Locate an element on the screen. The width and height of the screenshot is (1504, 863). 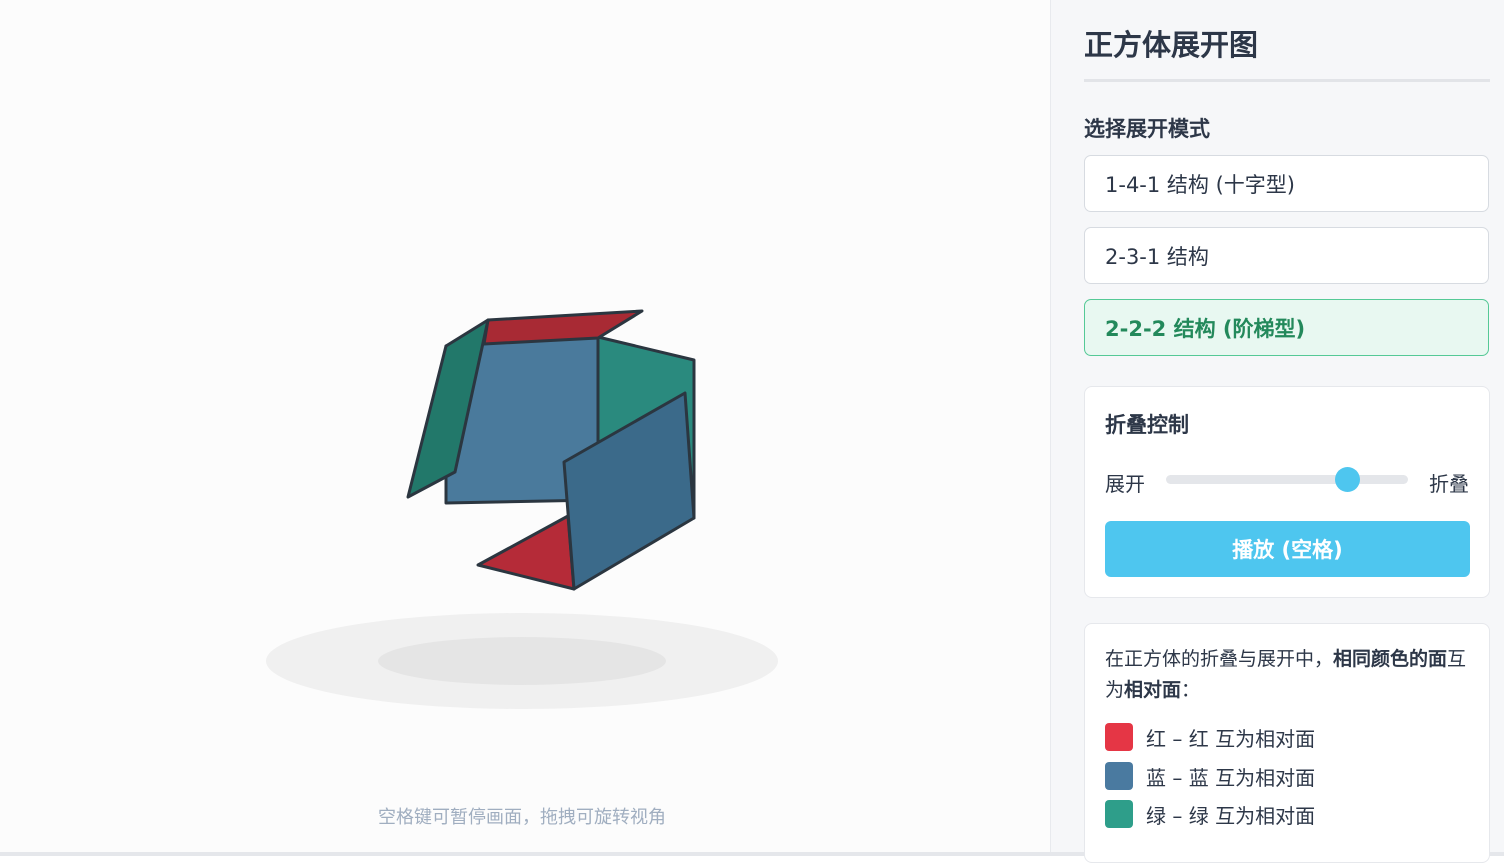
green-swatch is located at coordinates (1119, 814).